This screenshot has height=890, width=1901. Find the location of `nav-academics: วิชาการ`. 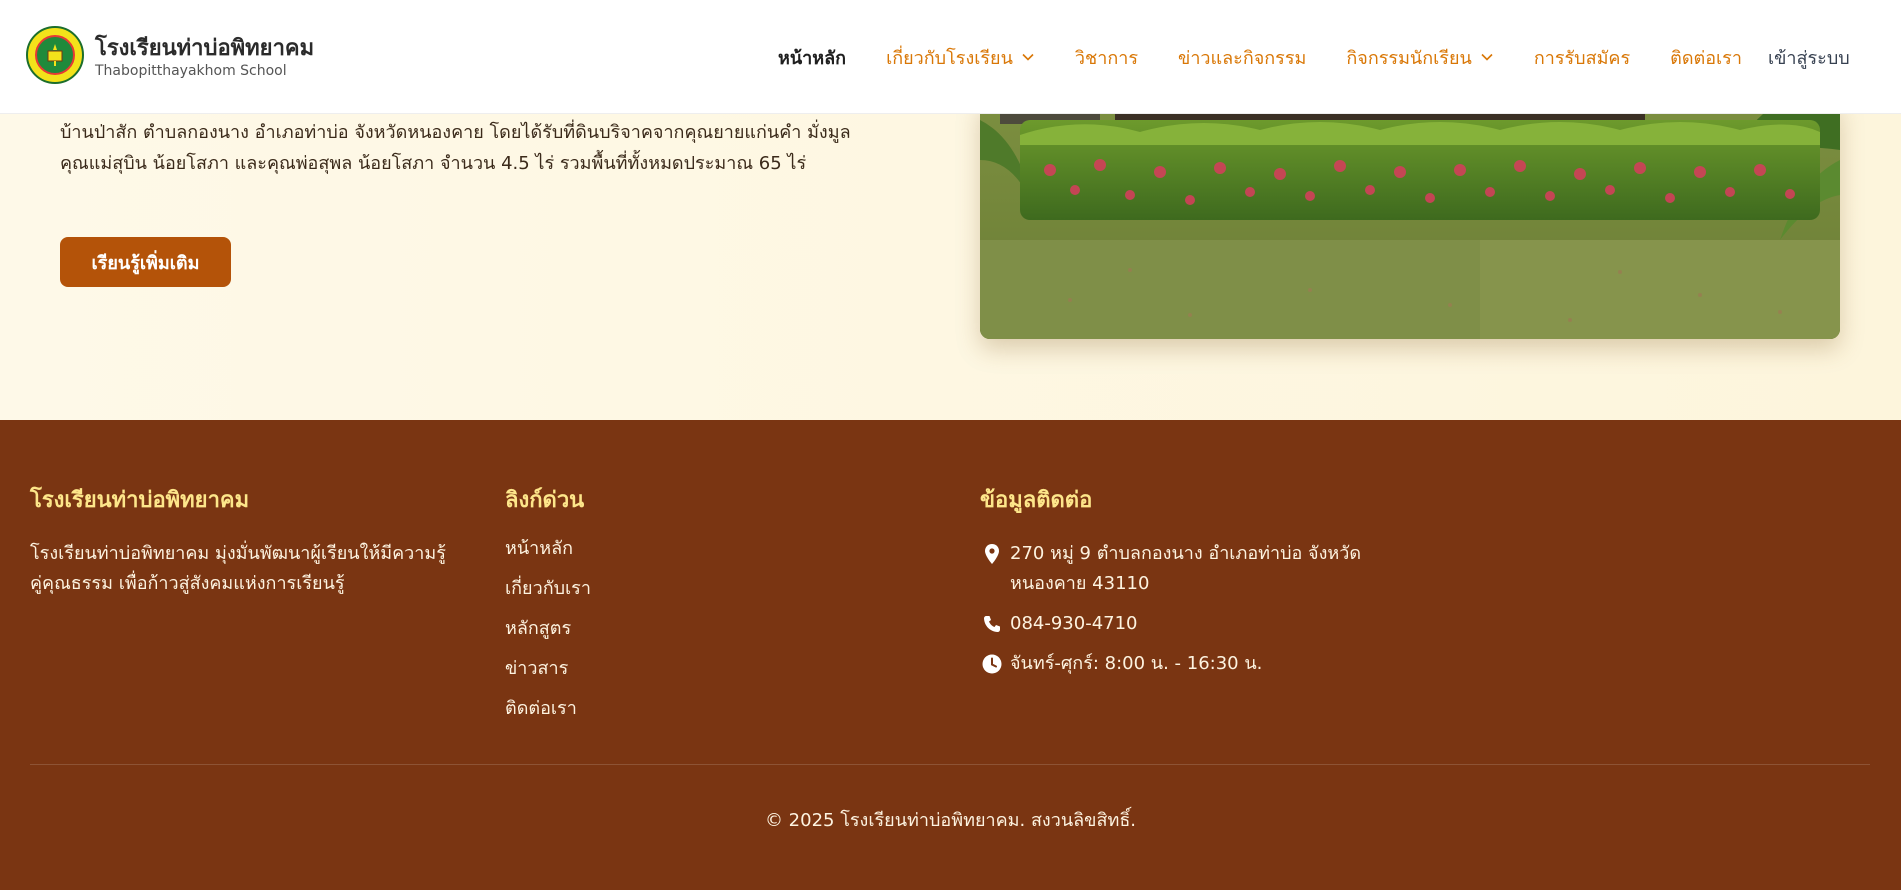

nav-academics: วิชาการ is located at coordinates (1106, 57).